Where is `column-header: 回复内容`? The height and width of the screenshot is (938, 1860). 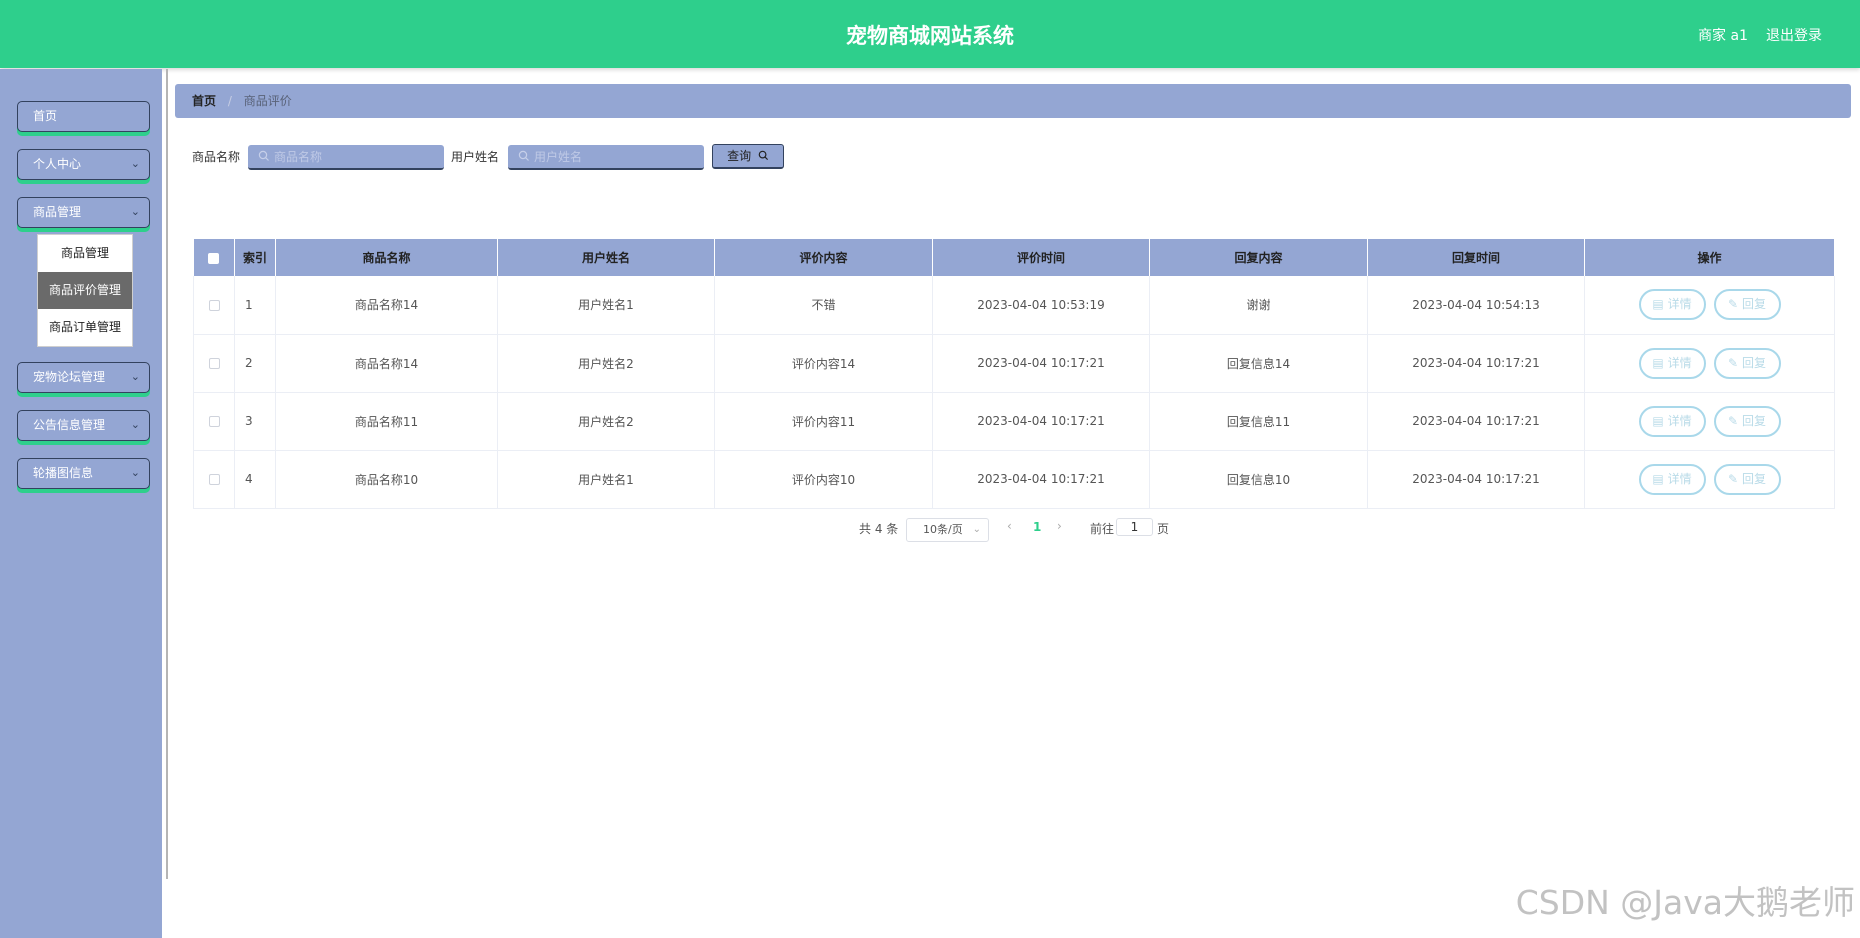
column-header: 回复内容 is located at coordinates (1258, 257).